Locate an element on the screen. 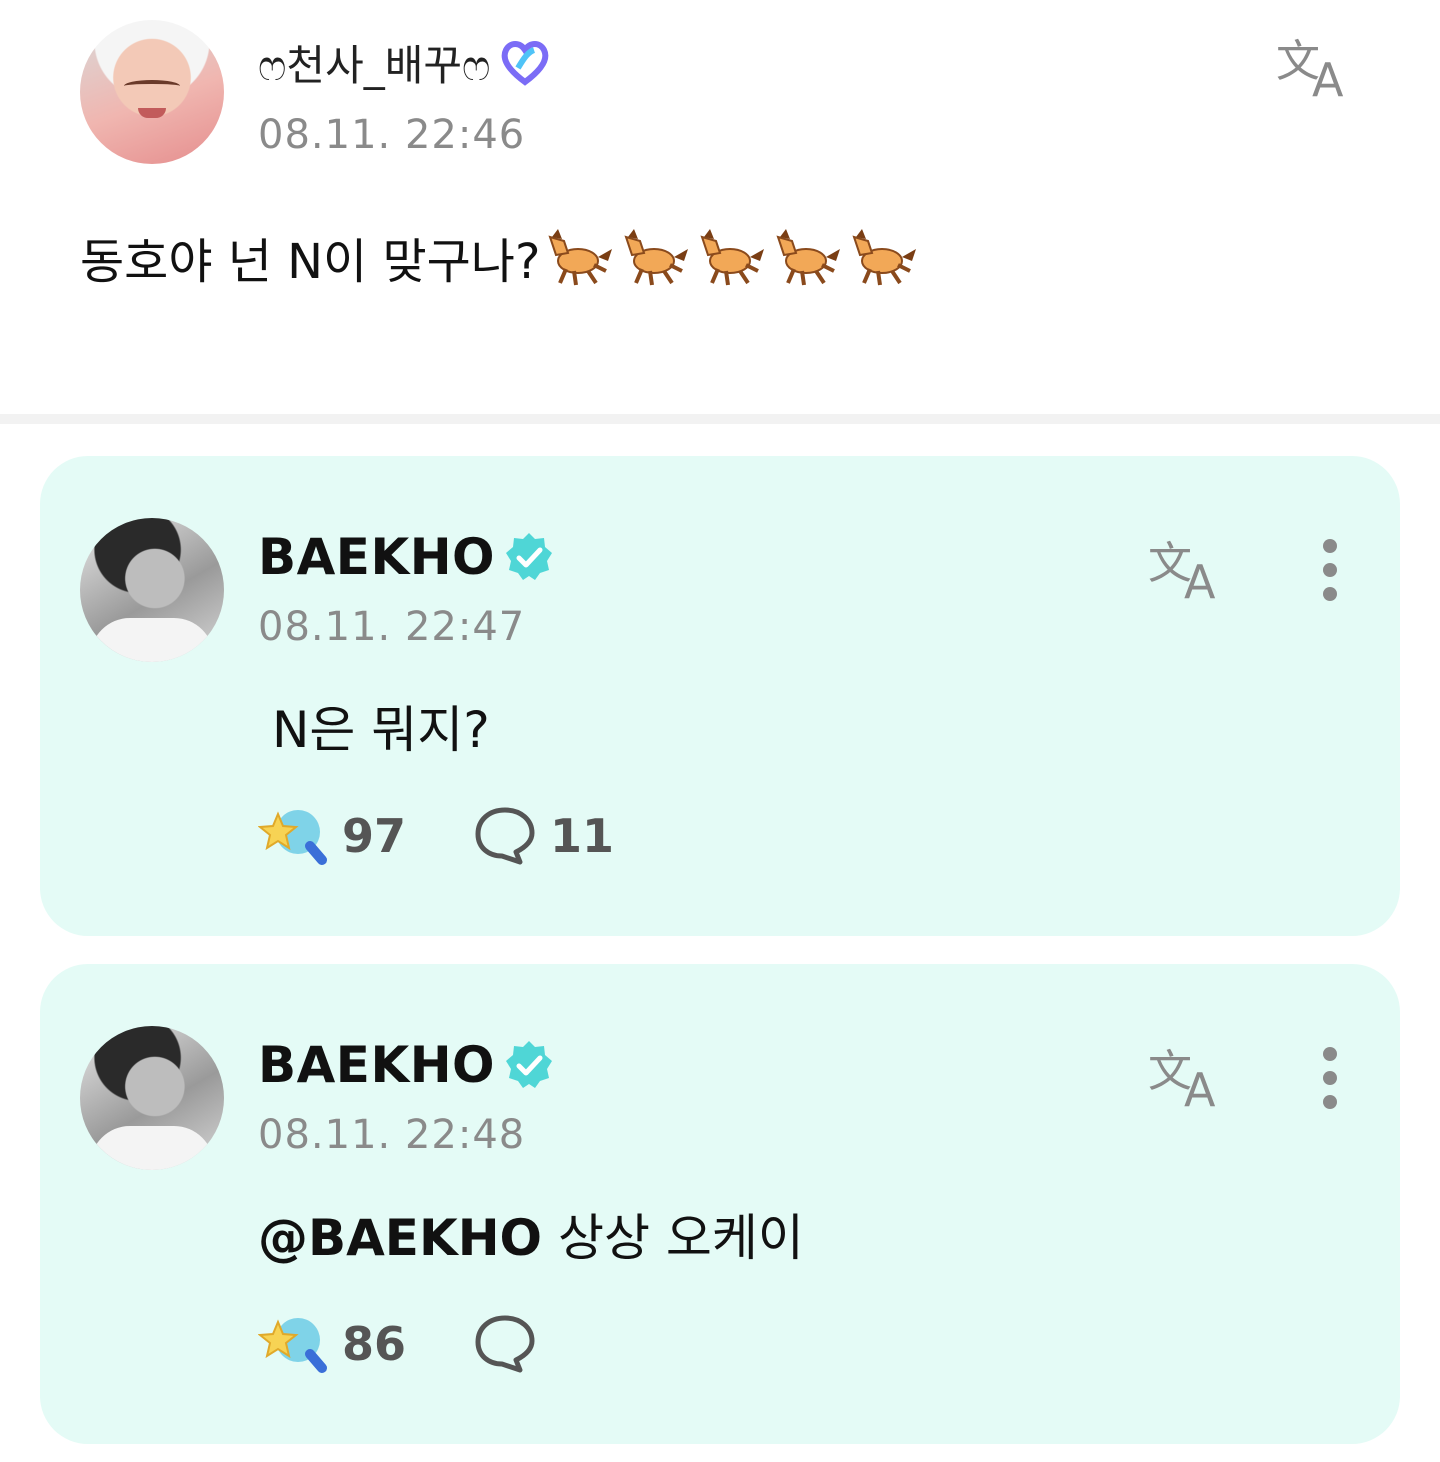 This screenshot has width=1440, height=1462. post-text: 동호야 넌 N이 맞구나? is located at coordinates (310, 262).